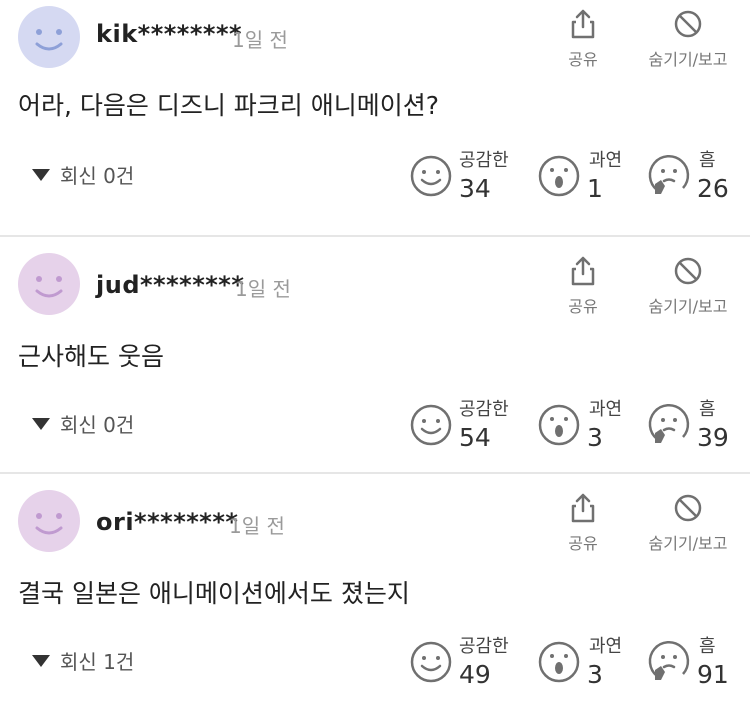  I want to click on reaction-count: 54, so click(475, 437).